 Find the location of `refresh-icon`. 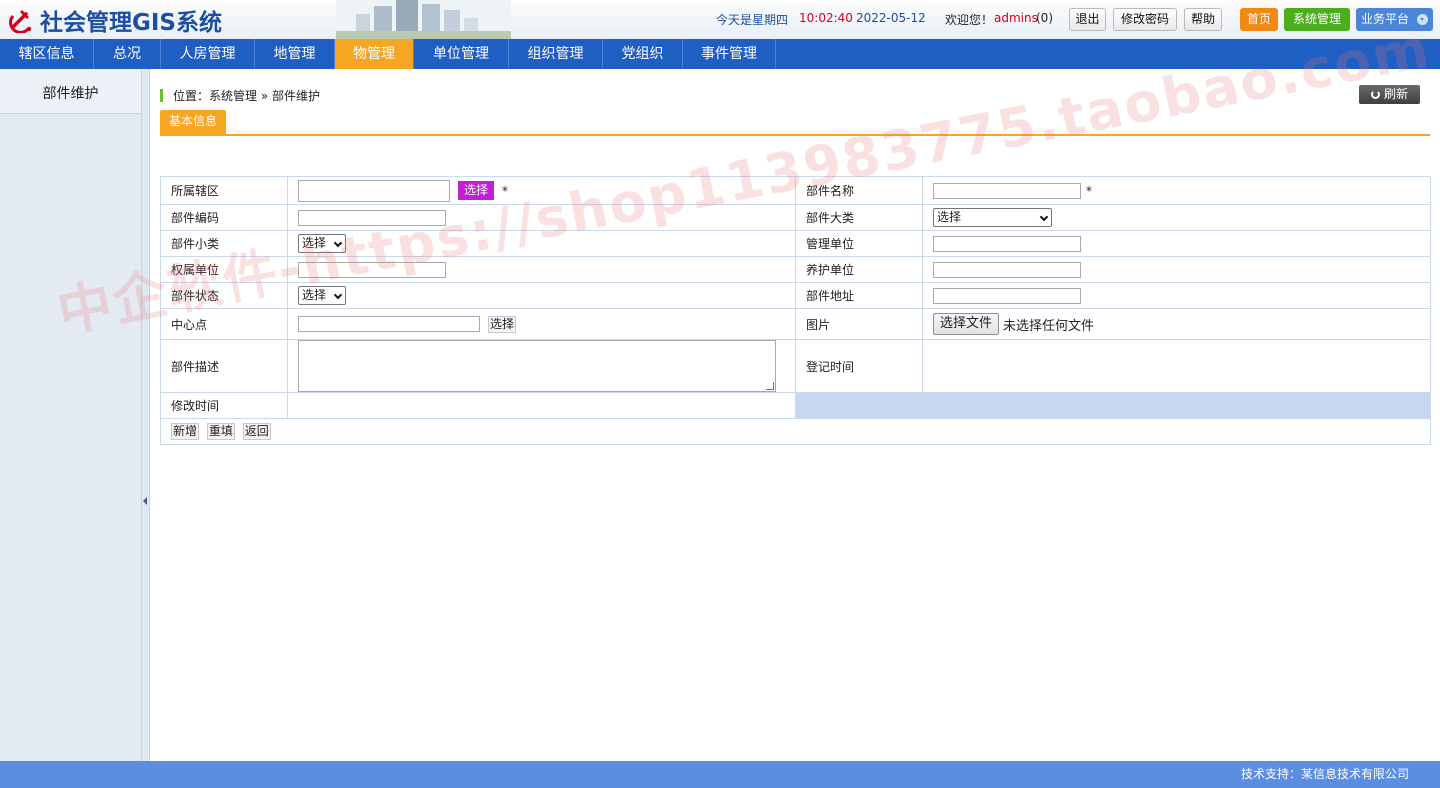

refresh-icon is located at coordinates (1375, 94).